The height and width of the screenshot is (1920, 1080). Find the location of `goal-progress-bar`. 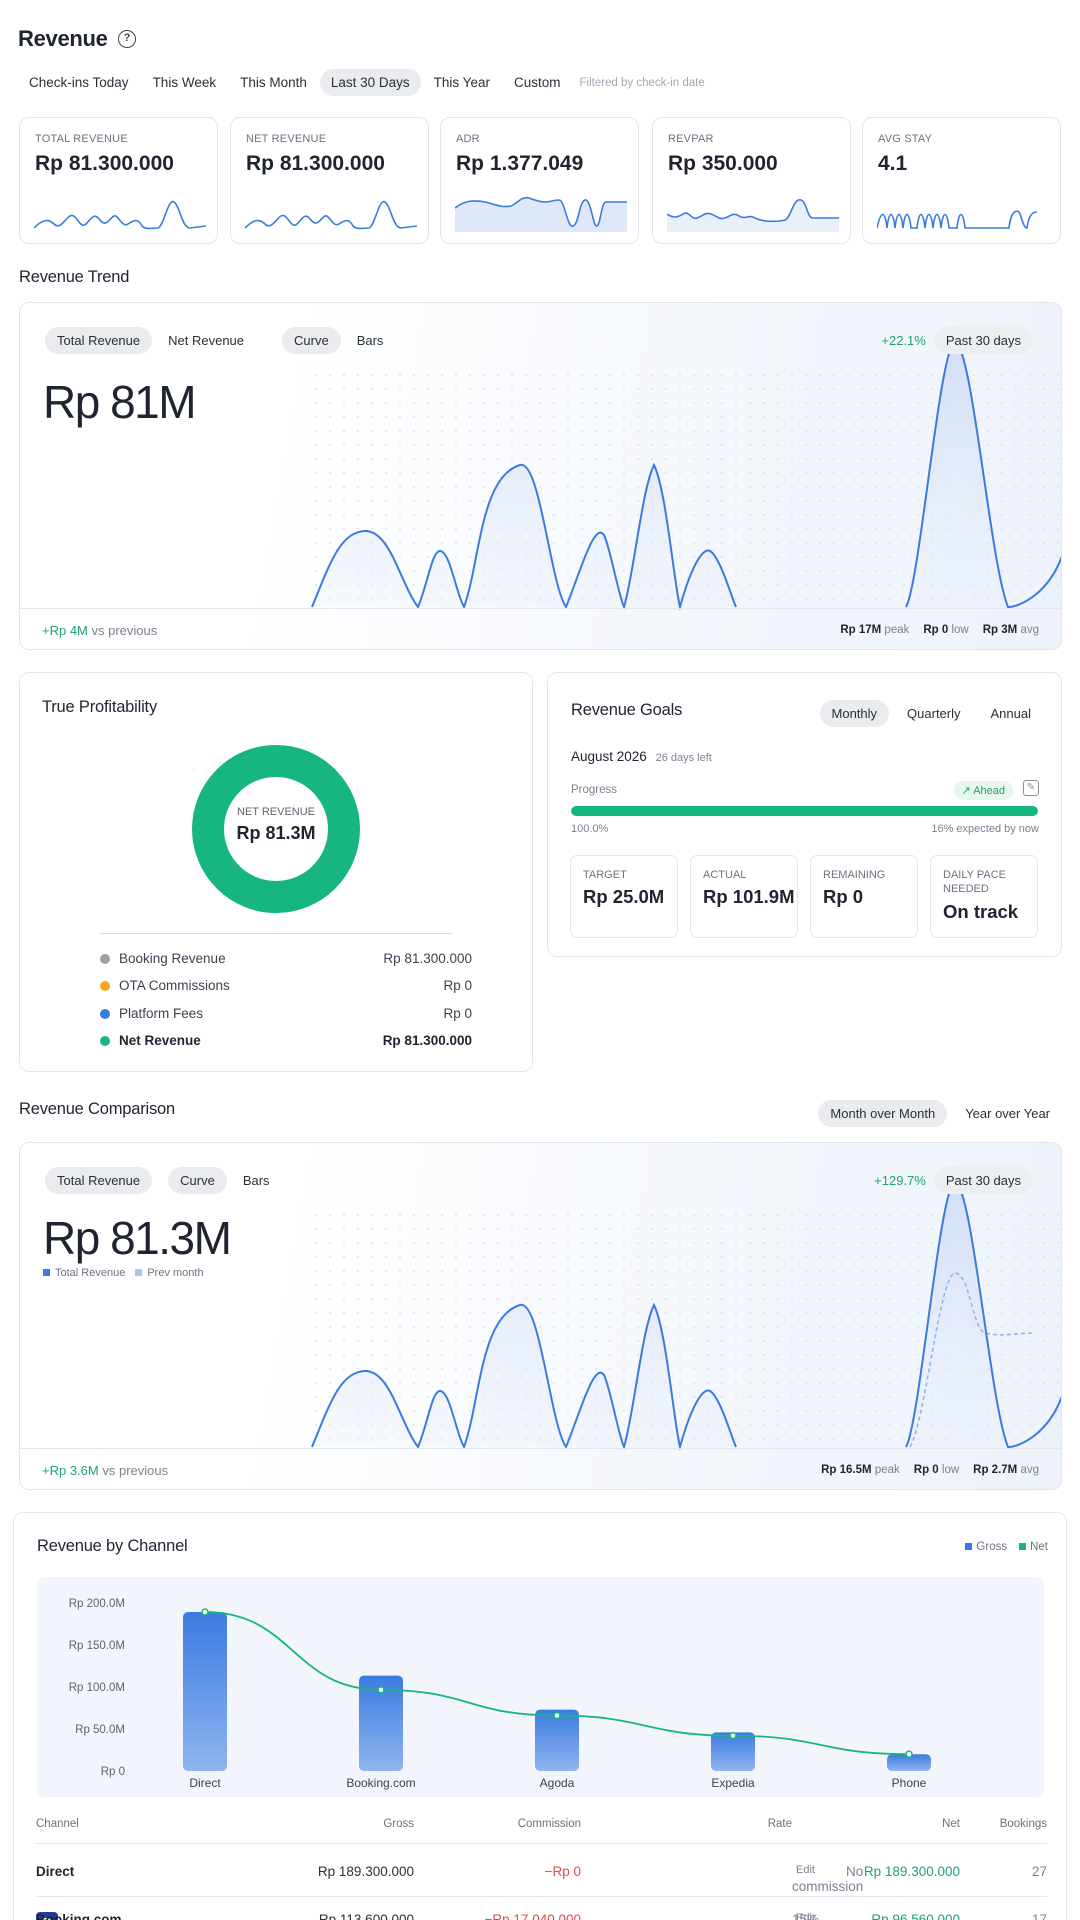

goal-progress-bar is located at coordinates (804, 811).